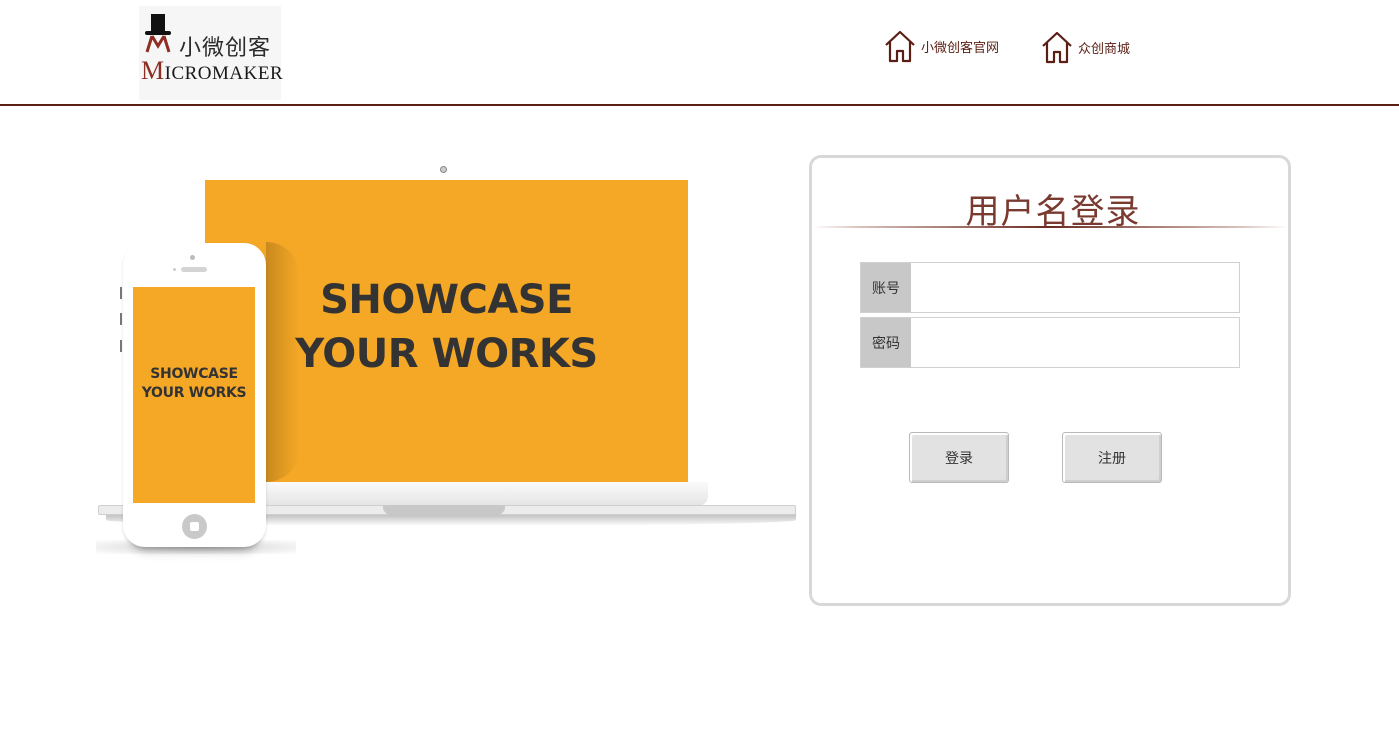 The image size is (1399, 755). What do you see at coordinates (446, 354) in the screenshot?
I see `laptop-text-line2: YOUR WORKS` at bounding box center [446, 354].